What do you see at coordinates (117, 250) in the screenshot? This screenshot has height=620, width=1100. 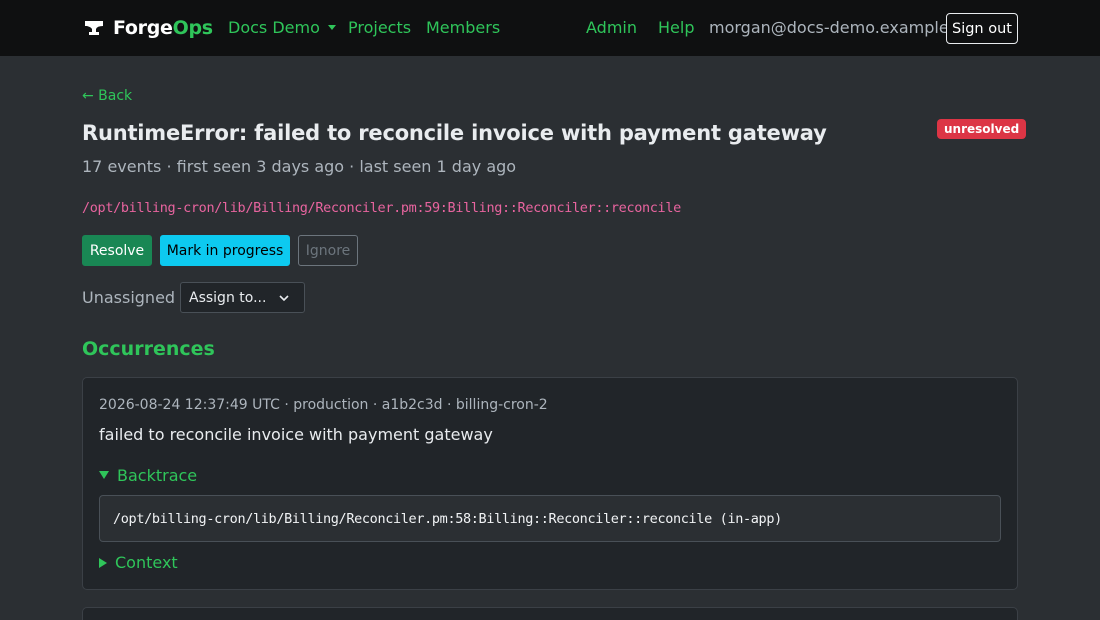 I see `resolve-button: Resolve` at bounding box center [117, 250].